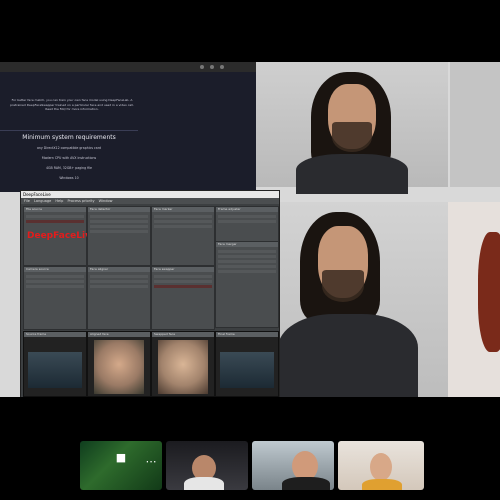 The width and height of the screenshot is (500, 500). What do you see at coordinates (69, 137) in the screenshot?
I see `requirements-heading: Minimum system requirements` at bounding box center [69, 137].